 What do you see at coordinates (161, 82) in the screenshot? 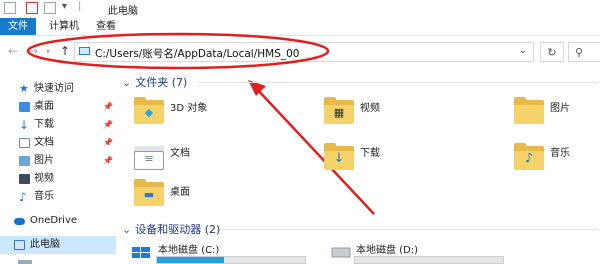
I see `section-title: 文件夹 (7)` at bounding box center [161, 82].